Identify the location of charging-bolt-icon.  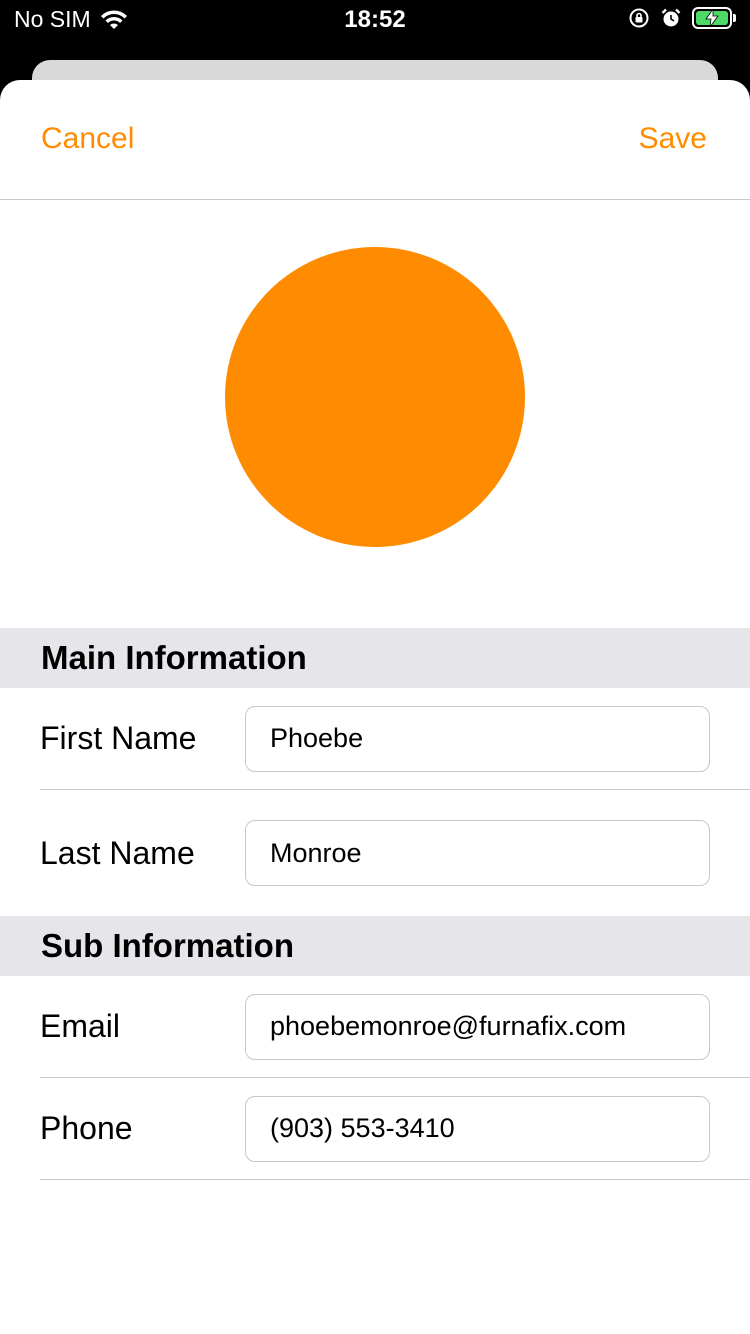
(712, 18).